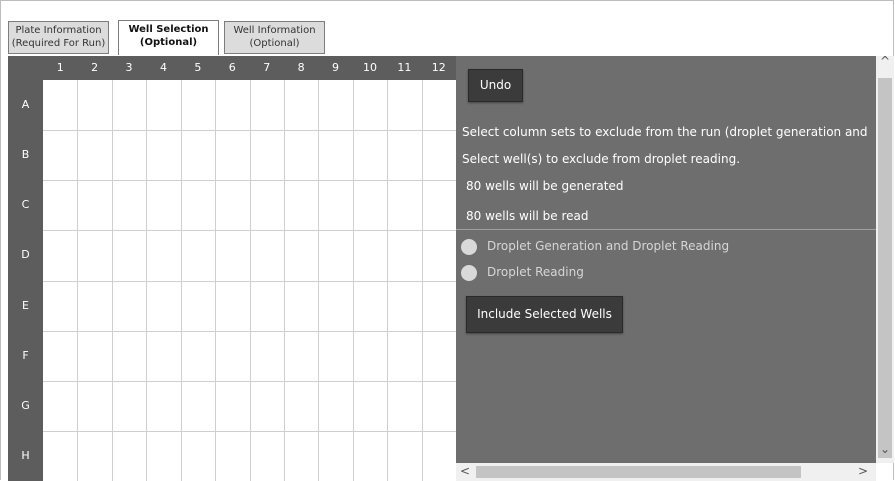 This screenshot has width=895, height=481. What do you see at coordinates (94, 155) in the screenshot?
I see `well-B2` at bounding box center [94, 155].